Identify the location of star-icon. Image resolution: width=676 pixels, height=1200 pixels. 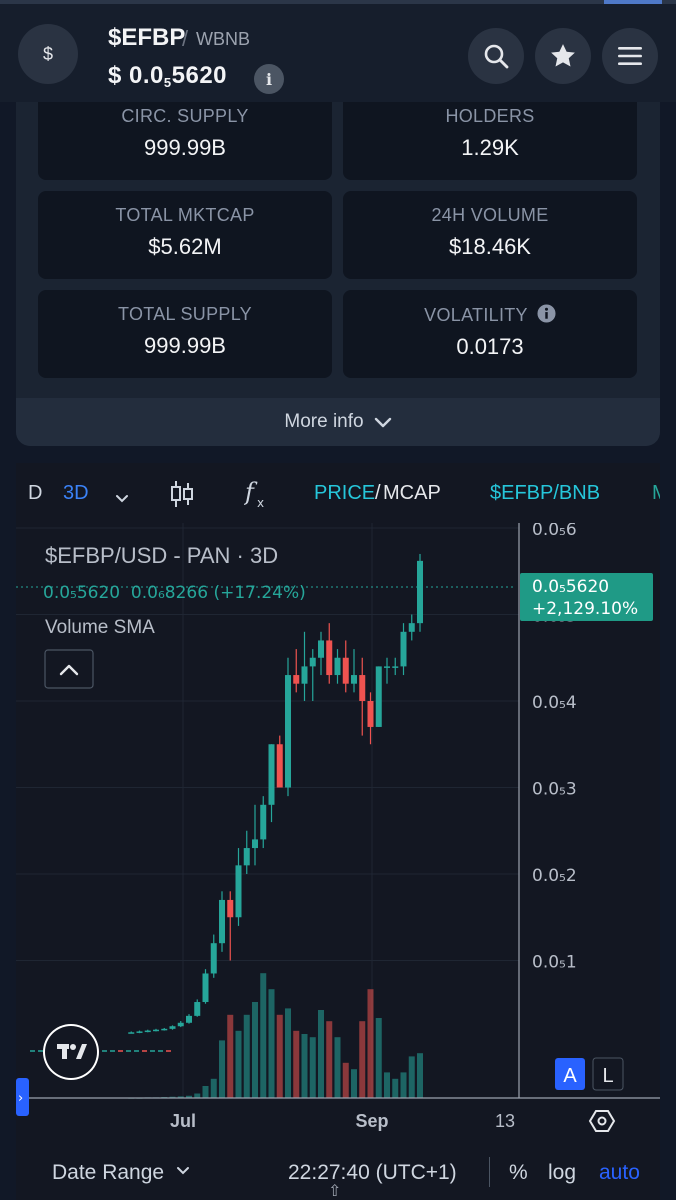
(563, 55).